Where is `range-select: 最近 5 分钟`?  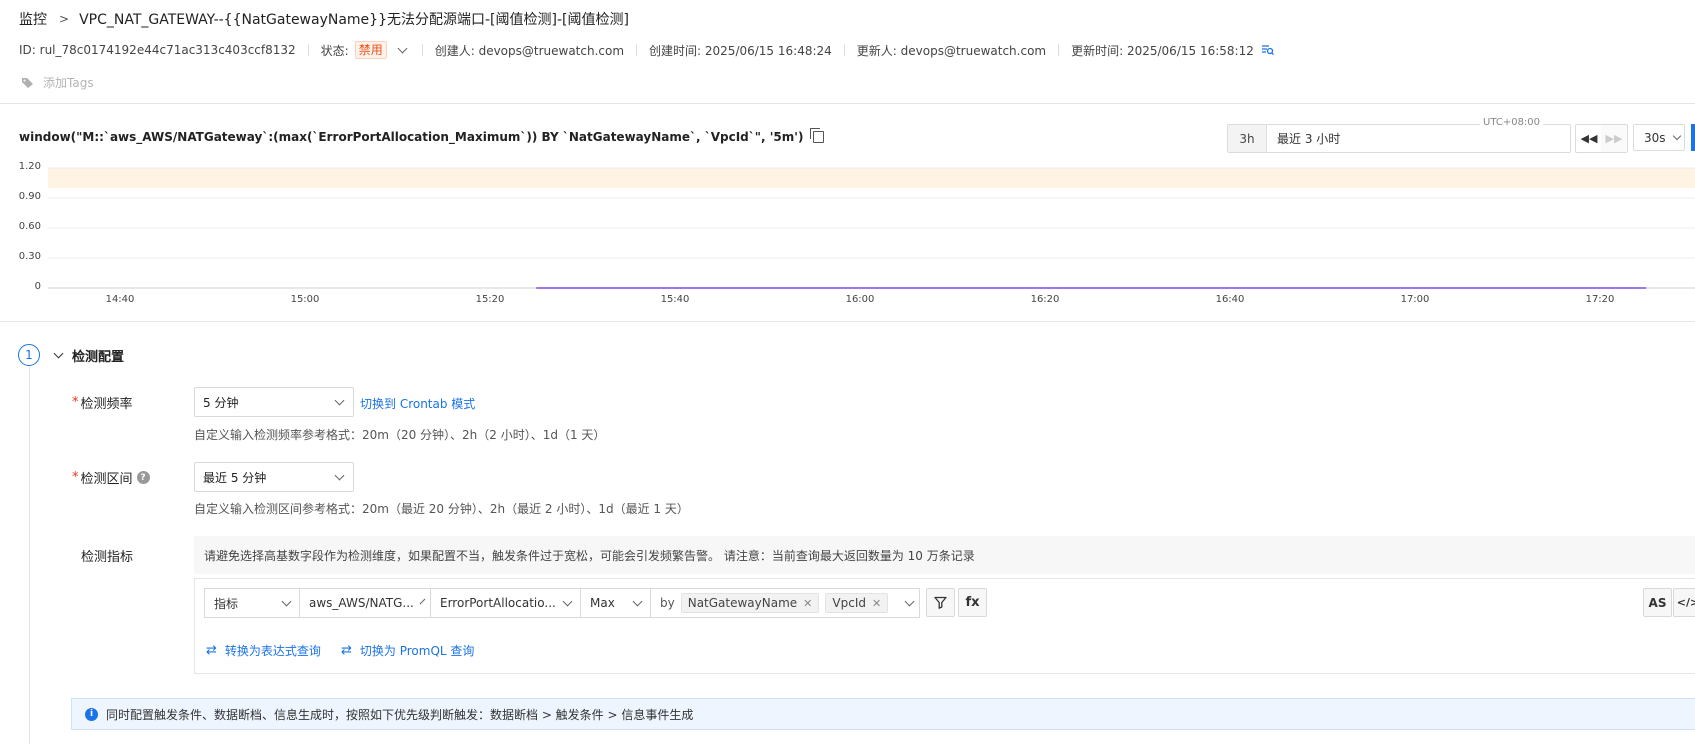
range-select: 最近 5 分钟 is located at coordinates (274, 477).